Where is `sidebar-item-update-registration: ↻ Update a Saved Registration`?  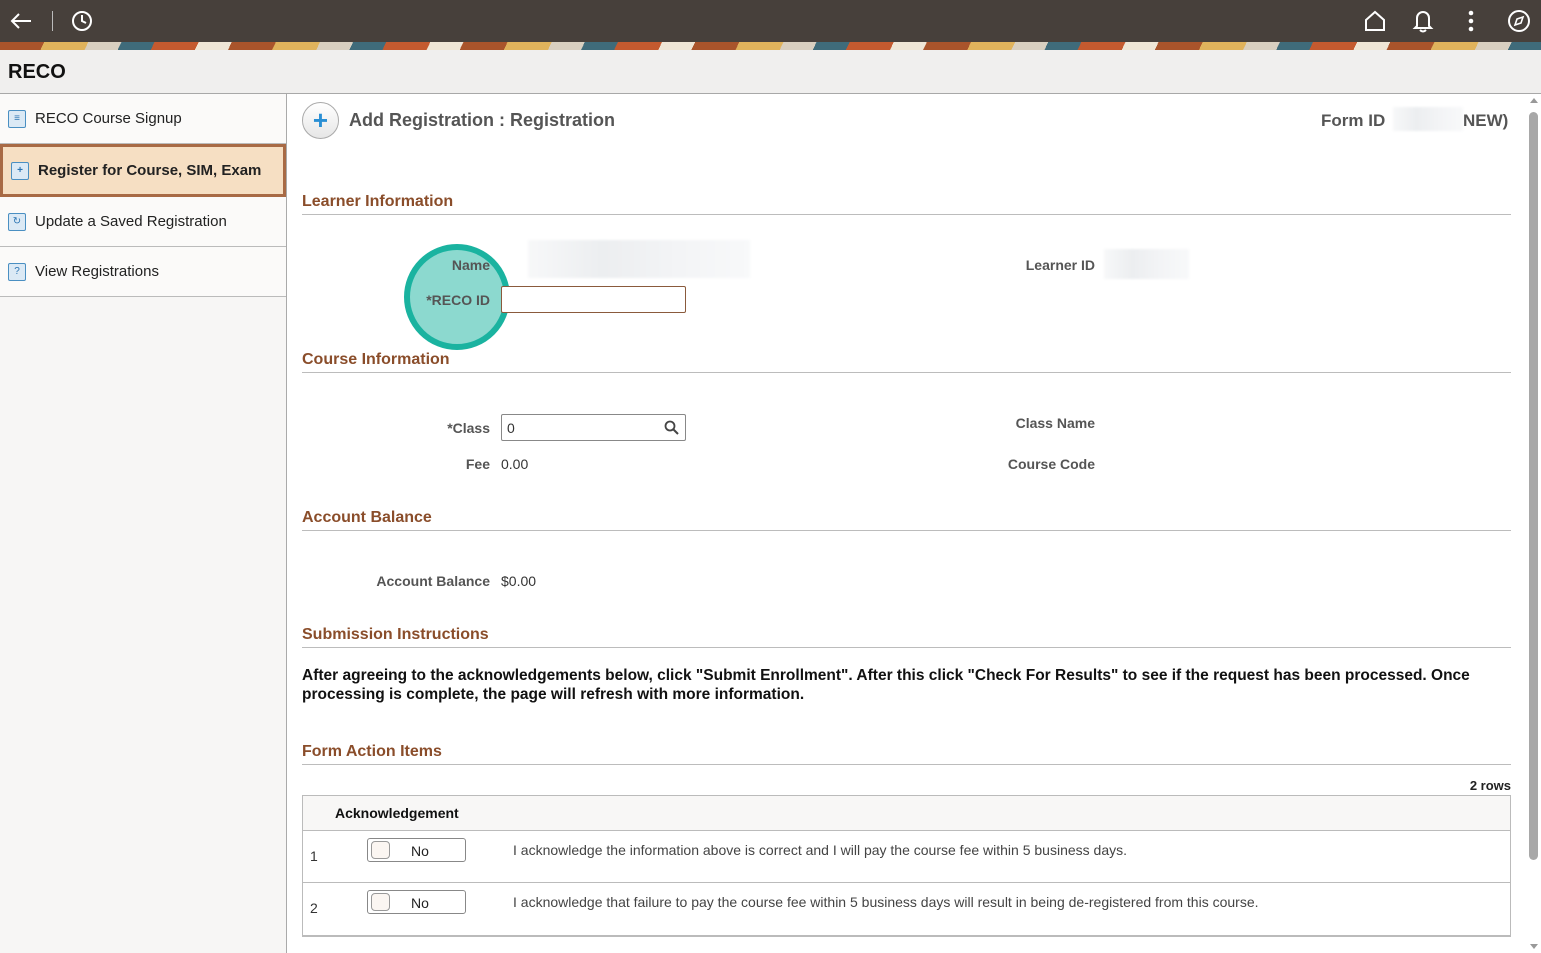
sidebar-item-update-registration: ↻ Update a Saved Registration is located at coordinates (143, 222).